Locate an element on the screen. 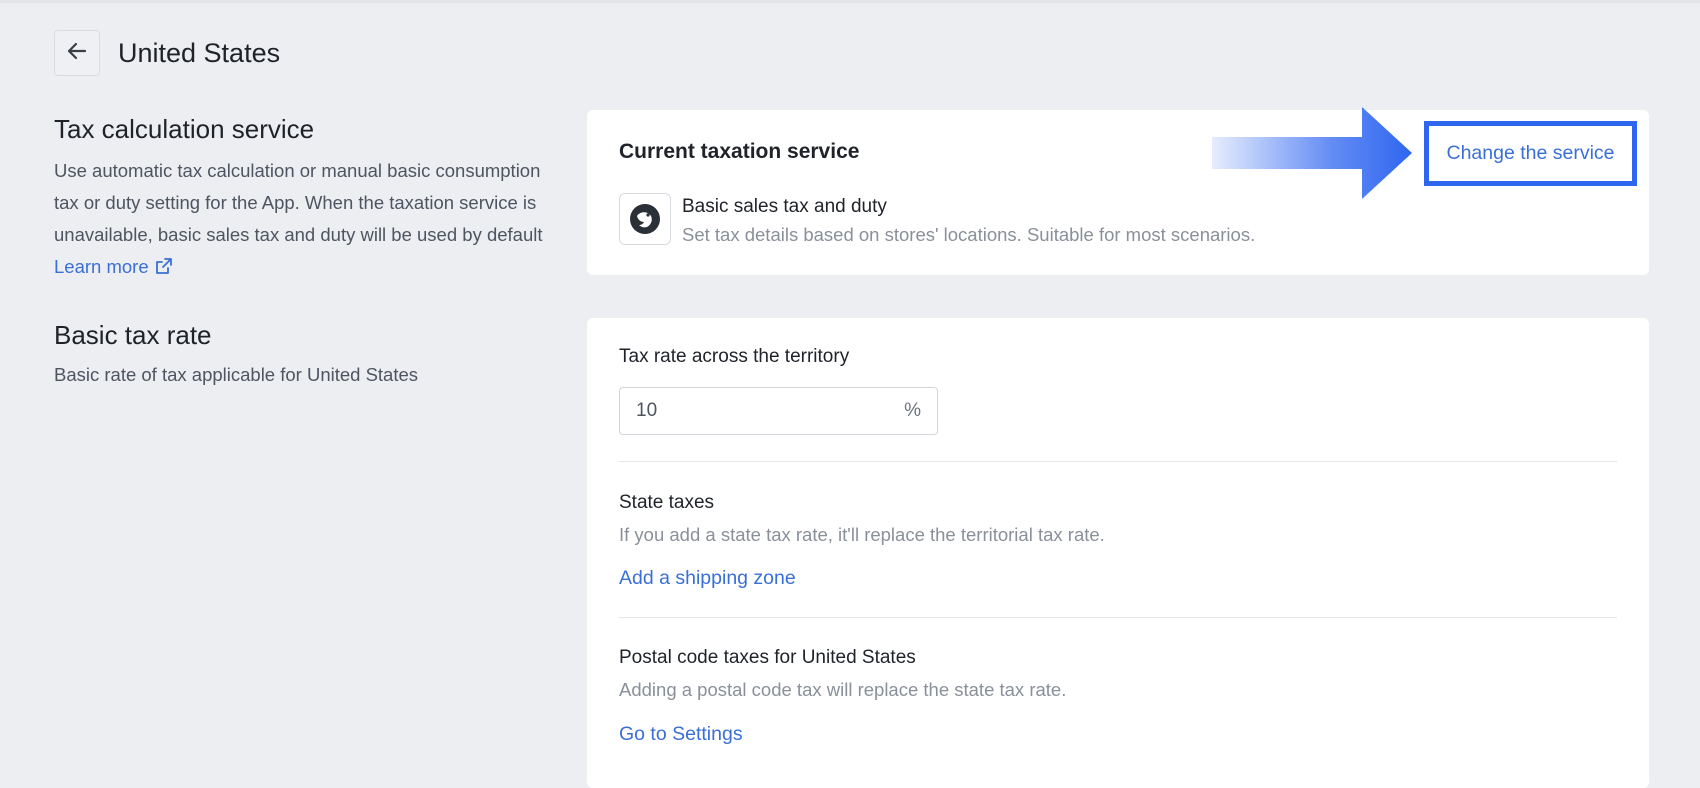 The width and height of the screenshot is (1700, 788). state-taxes-title: State taxes is located at coordinates (667, 502).